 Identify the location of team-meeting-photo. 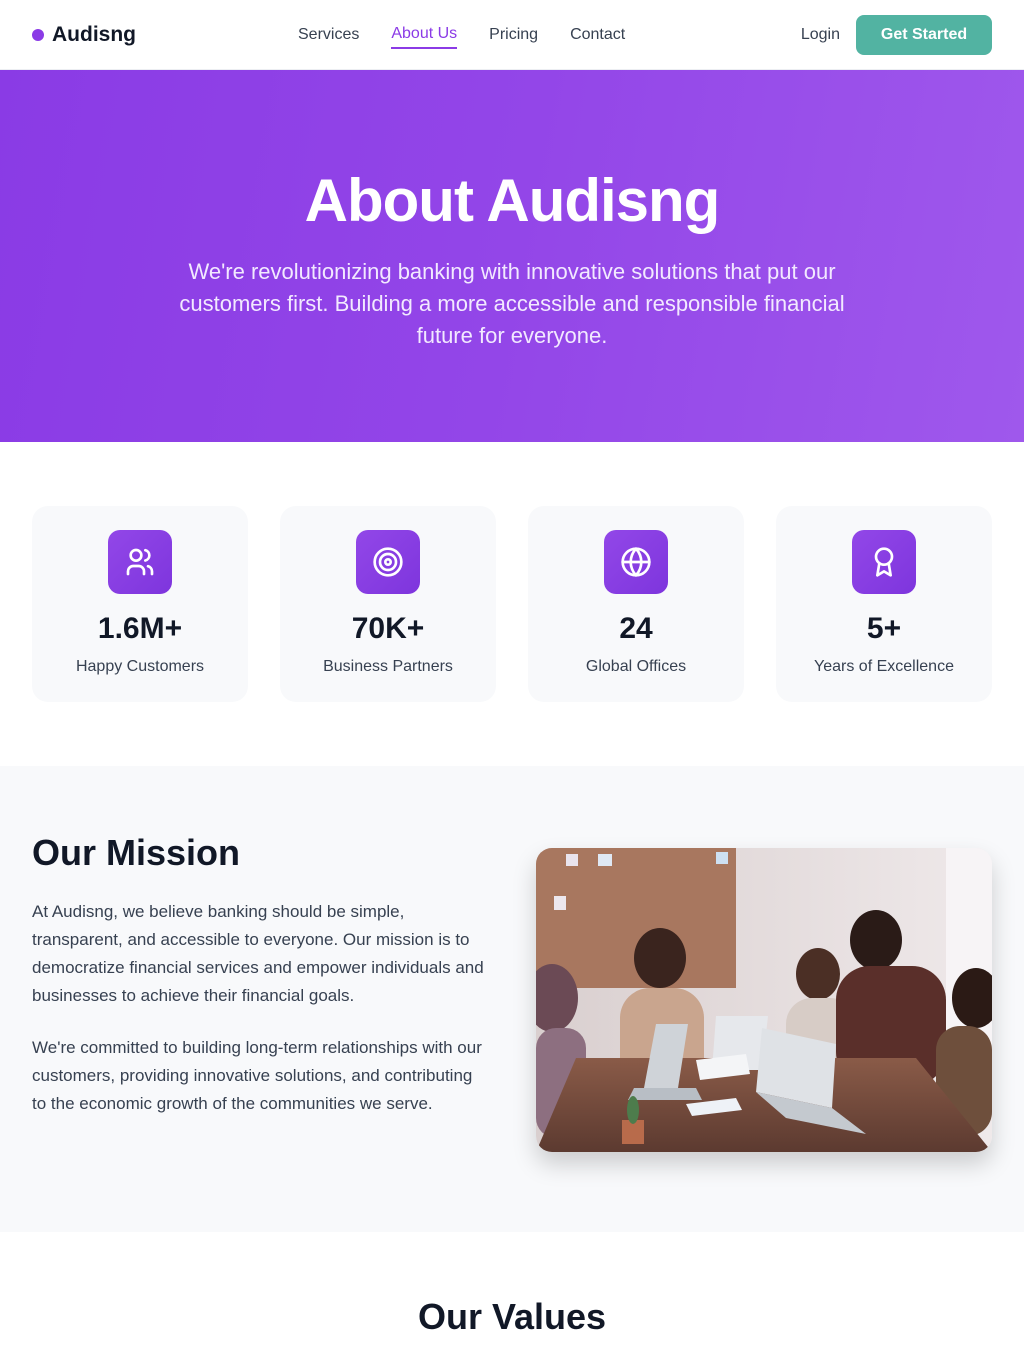
(764, 1000).